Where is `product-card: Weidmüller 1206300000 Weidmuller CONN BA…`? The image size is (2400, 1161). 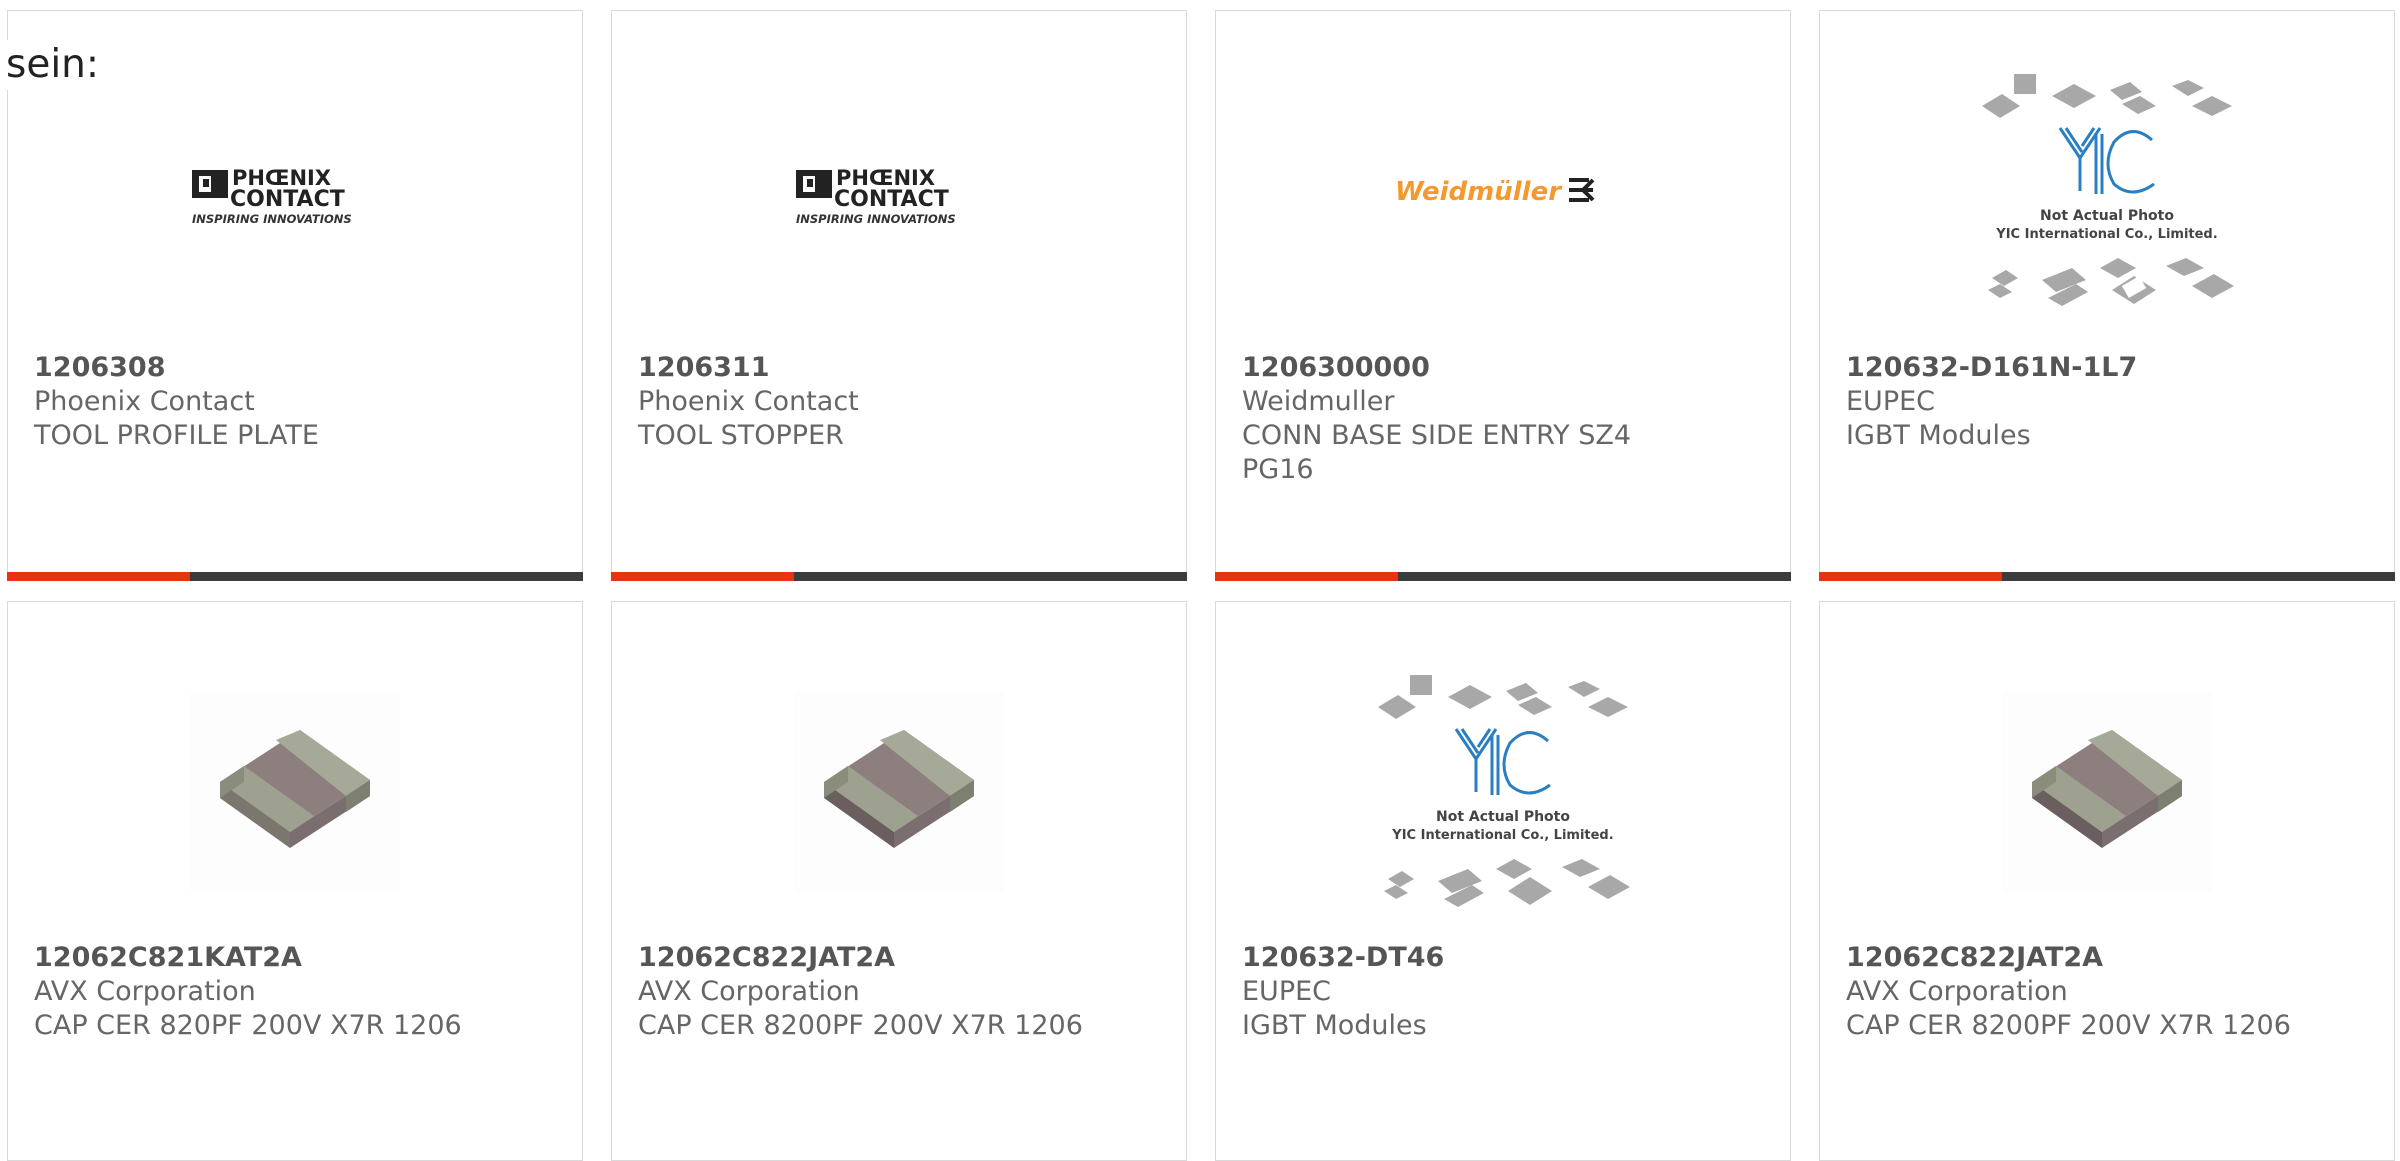
product-card: Weidmüller 1206300000 Weidmuller CONN BA… is located at coordinates (1503, 295).